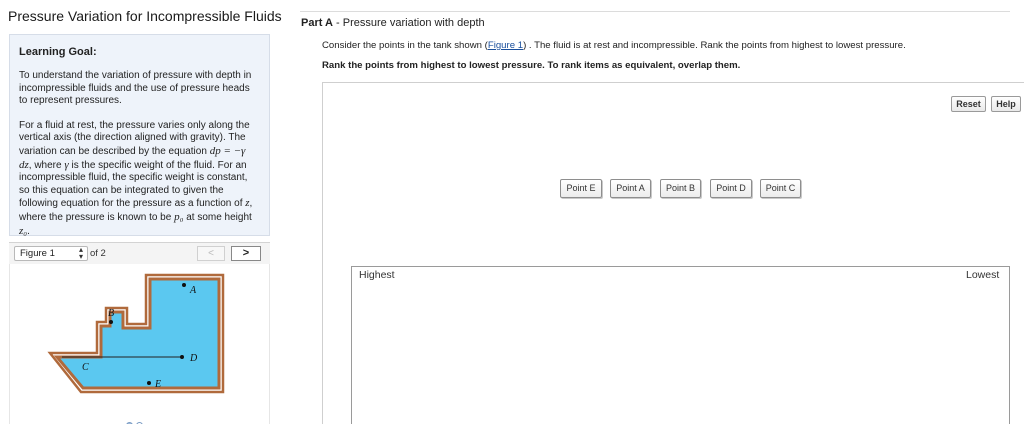 The image size is (1024, 424). I want to click on part-title: Part A - Pressure variation with depth, so click(393, 23).